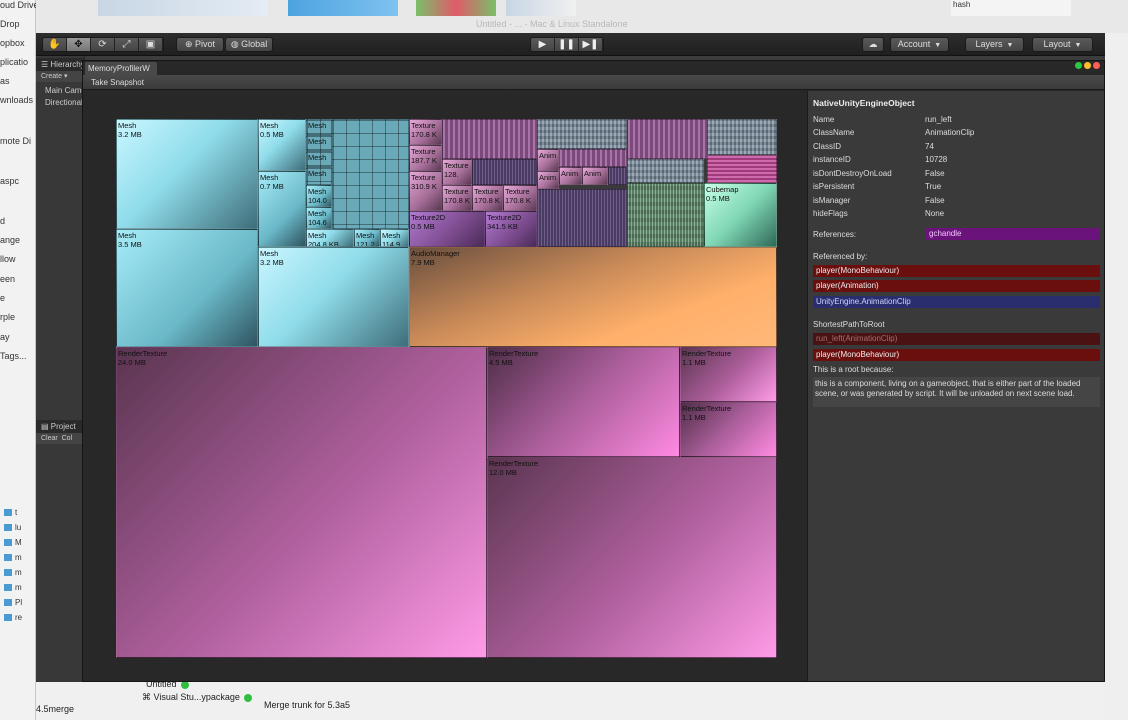 The image size is (1128, 720). Describe the element at coordinates (1062, 44) in the screenshot. I see `layout-dropdown: Layout ▼` at that location.